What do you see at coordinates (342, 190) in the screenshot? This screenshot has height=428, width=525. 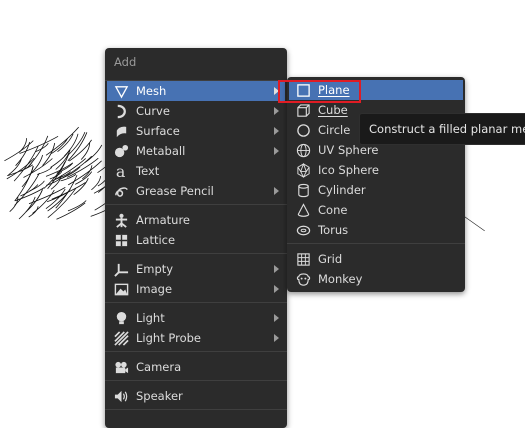 I see `mesh-item-label: Cylinder` at bounding box center [342, 190].